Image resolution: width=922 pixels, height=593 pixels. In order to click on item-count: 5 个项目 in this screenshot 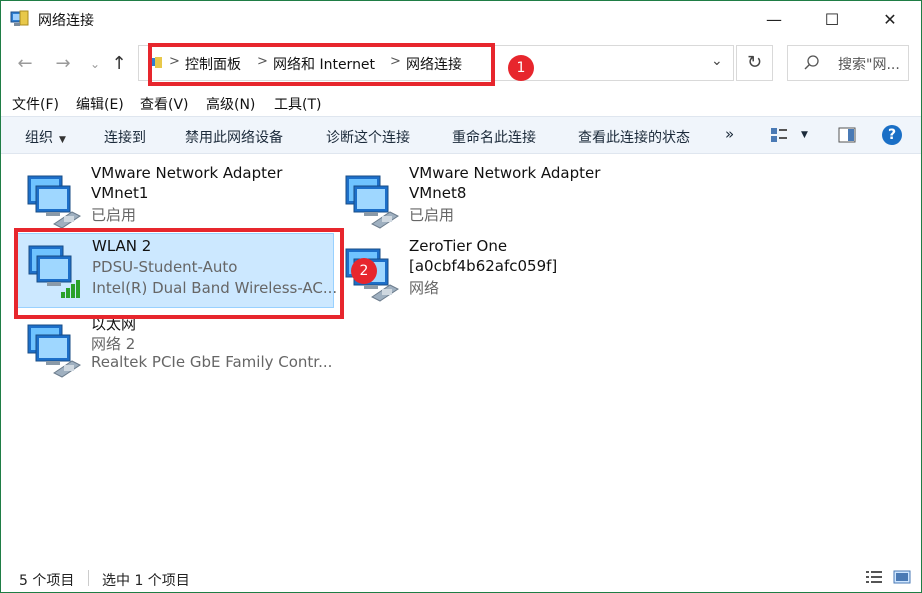, I will do `click(47, 581)`.